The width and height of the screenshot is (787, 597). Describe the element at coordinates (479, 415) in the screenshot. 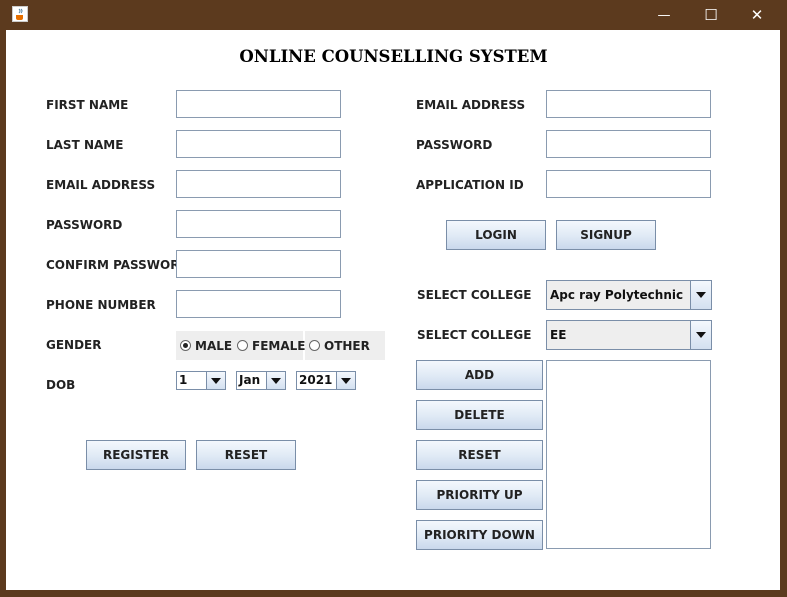

I see `delete-button: DELETE` at that location.